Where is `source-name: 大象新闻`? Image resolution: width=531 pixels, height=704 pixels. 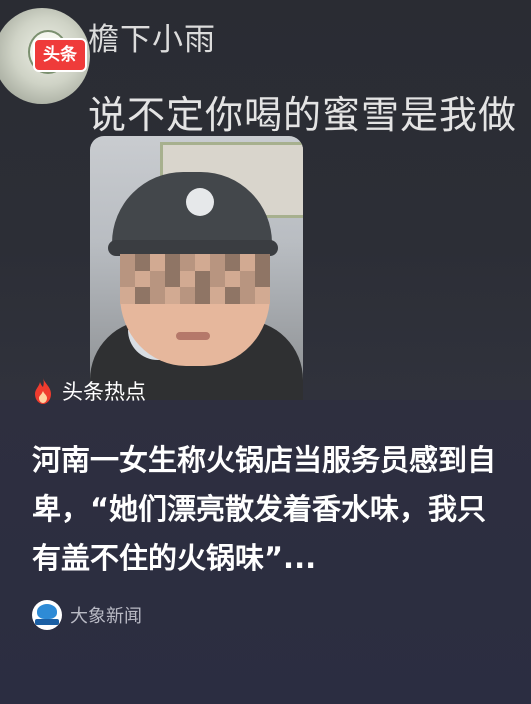 source-name: 大象新闻 is located at coordinates (106, 616).